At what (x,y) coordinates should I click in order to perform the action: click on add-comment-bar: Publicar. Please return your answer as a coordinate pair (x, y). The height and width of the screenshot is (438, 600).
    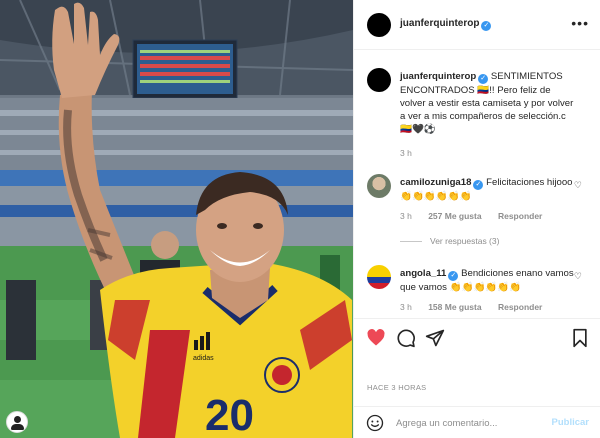
    Looking at the image, I should click on (477, 422).